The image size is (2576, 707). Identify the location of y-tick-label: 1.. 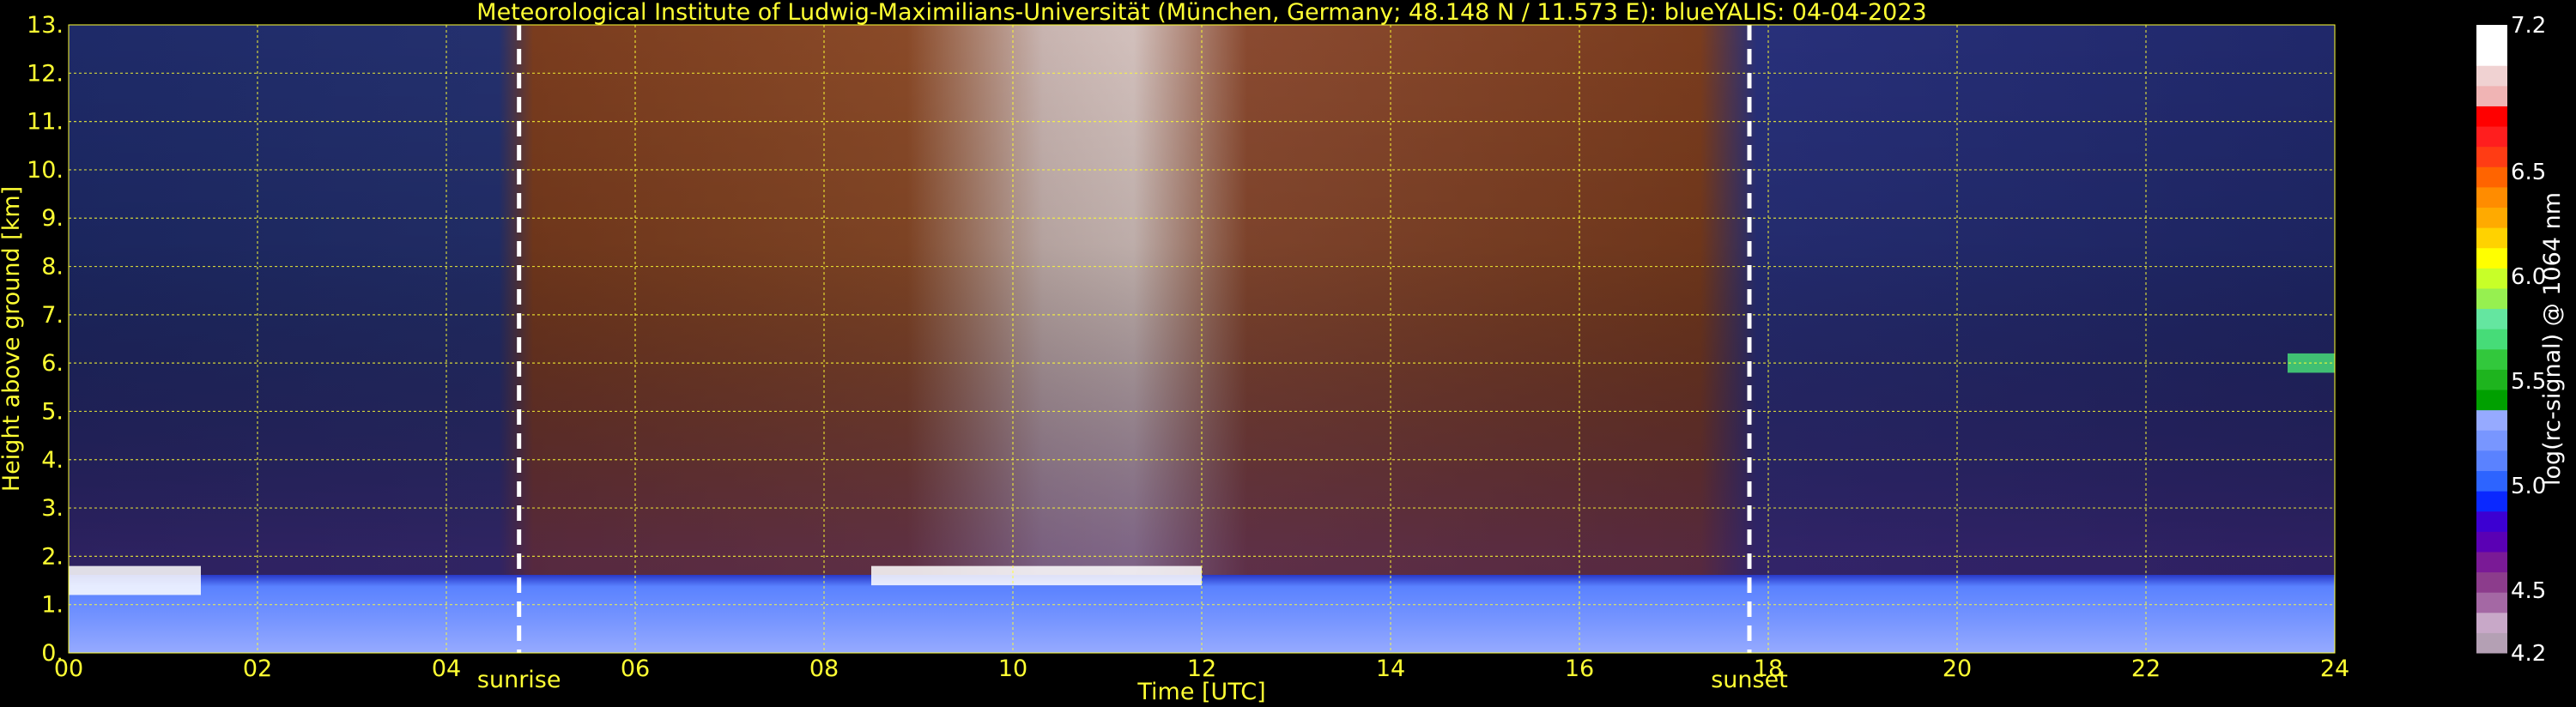
(52, 606).